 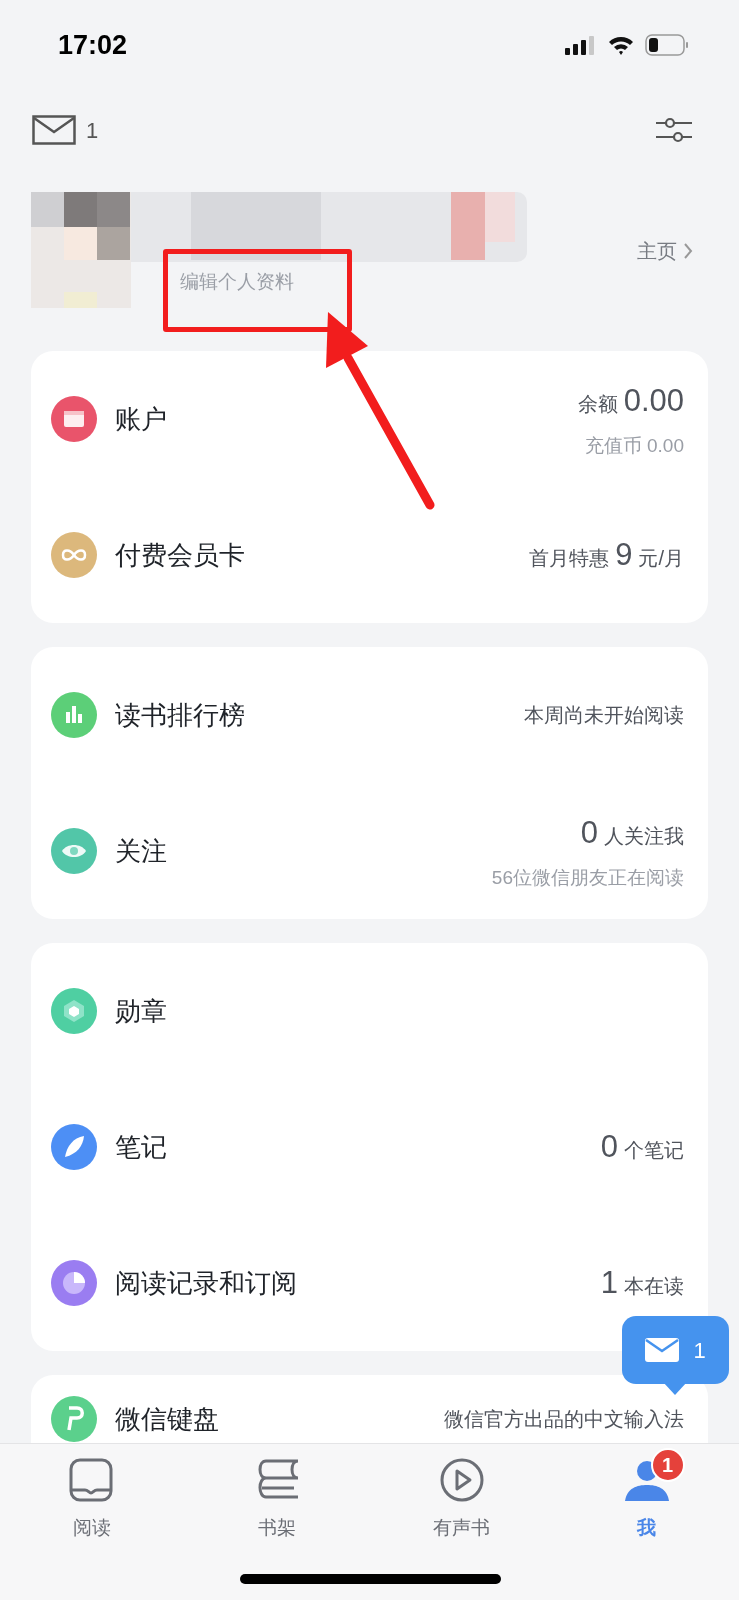 I want to click on value-text: 个笔记, so click(x=654, y=1150).